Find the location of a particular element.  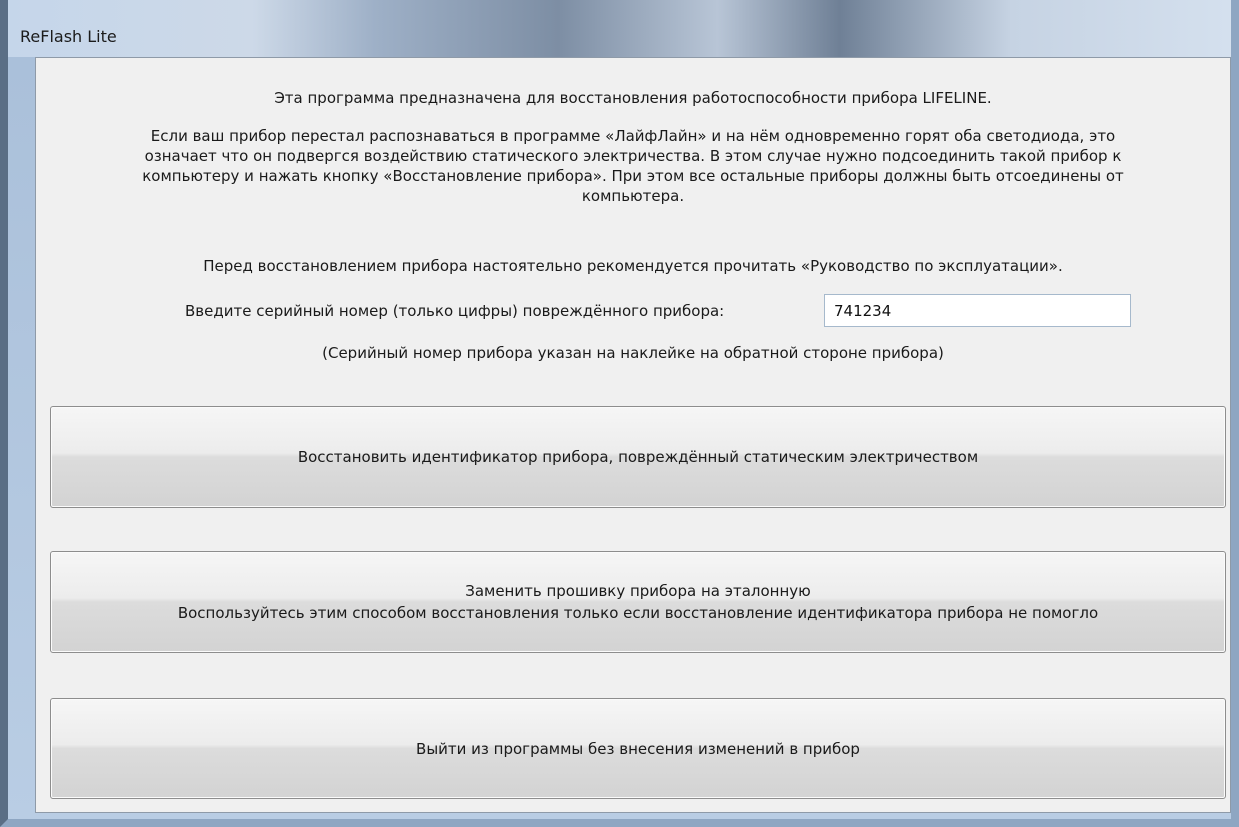

serial-number-input is located at coordinates (977, 310).